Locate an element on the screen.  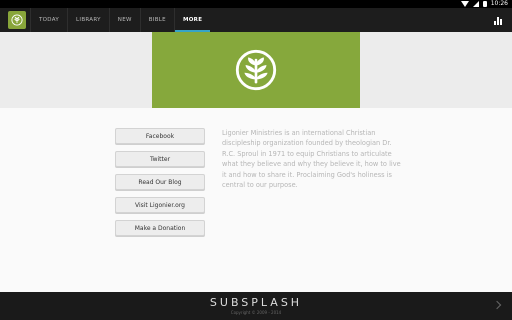
facebook-button: Facebook is located at coordinates (160, 136).